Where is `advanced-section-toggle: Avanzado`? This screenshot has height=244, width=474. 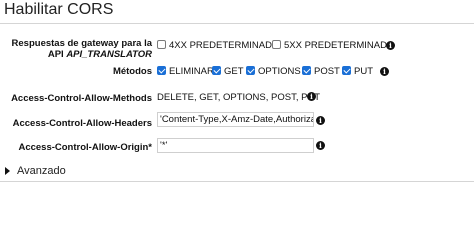
advanced-section-toggle: Avanzado is located at coordinates (237, 171).